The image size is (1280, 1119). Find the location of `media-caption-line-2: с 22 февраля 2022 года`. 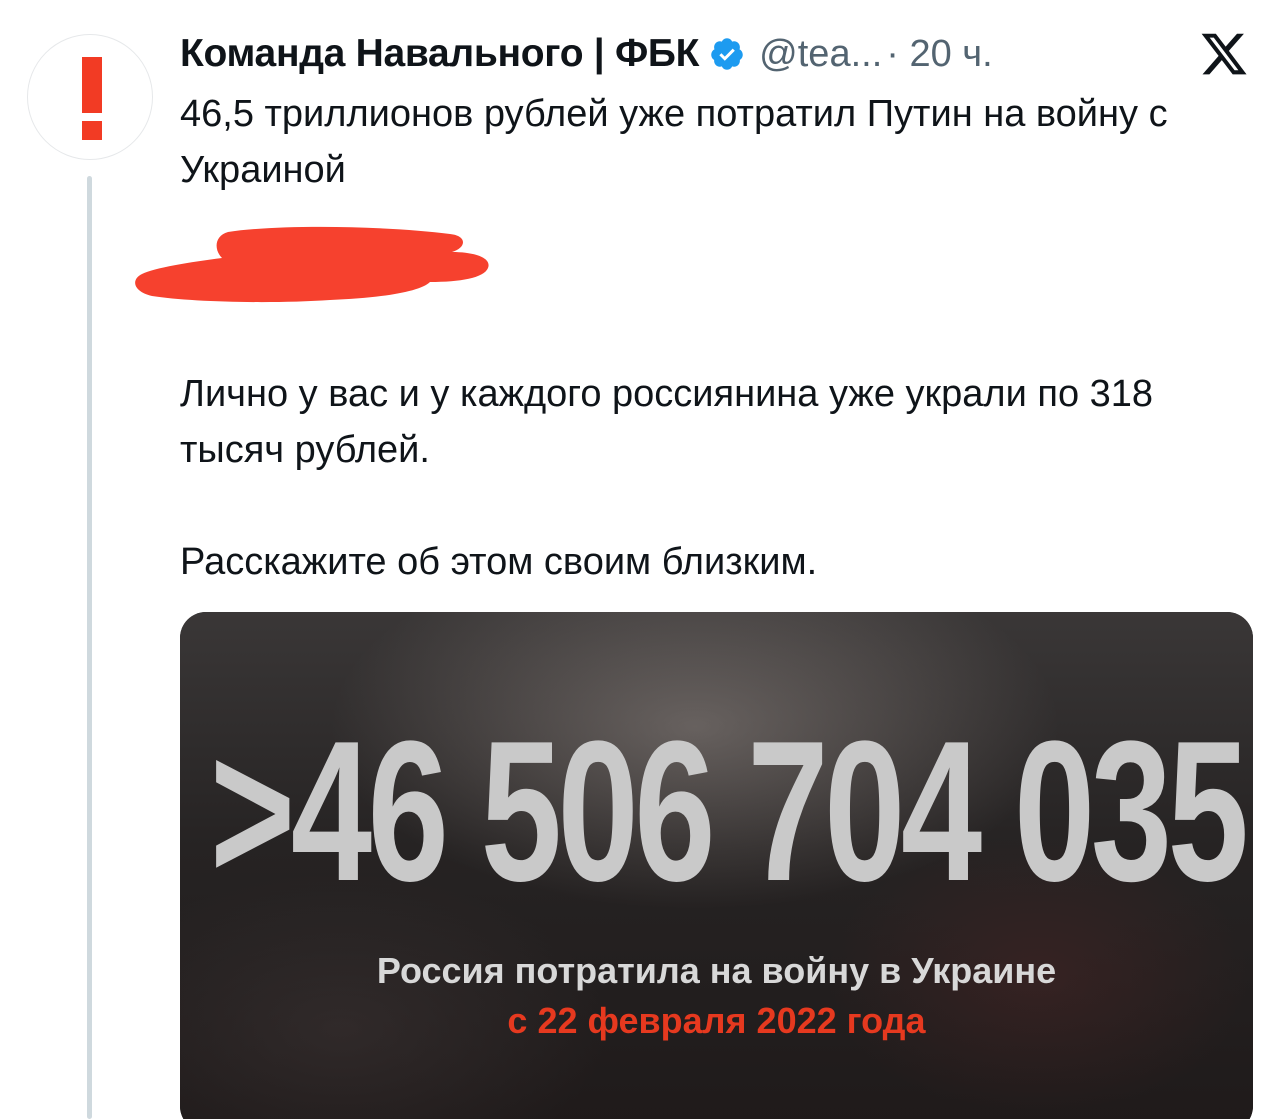

media-caption-line-2: с 22 февраля 2022 года is located at coordinates (716, 1020).